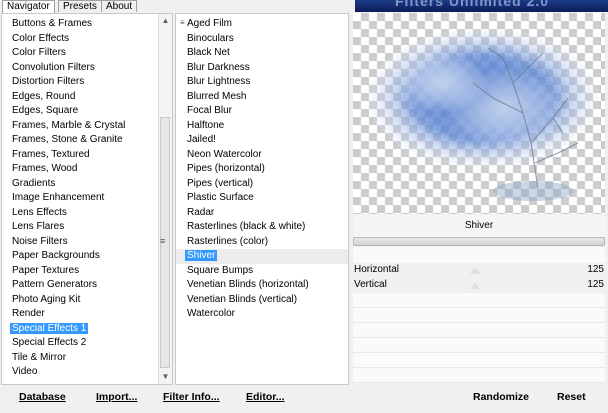 The width and height of the screenshot is (608, 413). Describe the element at coordinates (63, 343) in the screenshot. I see `category-item: Special Effects 2` at that location.